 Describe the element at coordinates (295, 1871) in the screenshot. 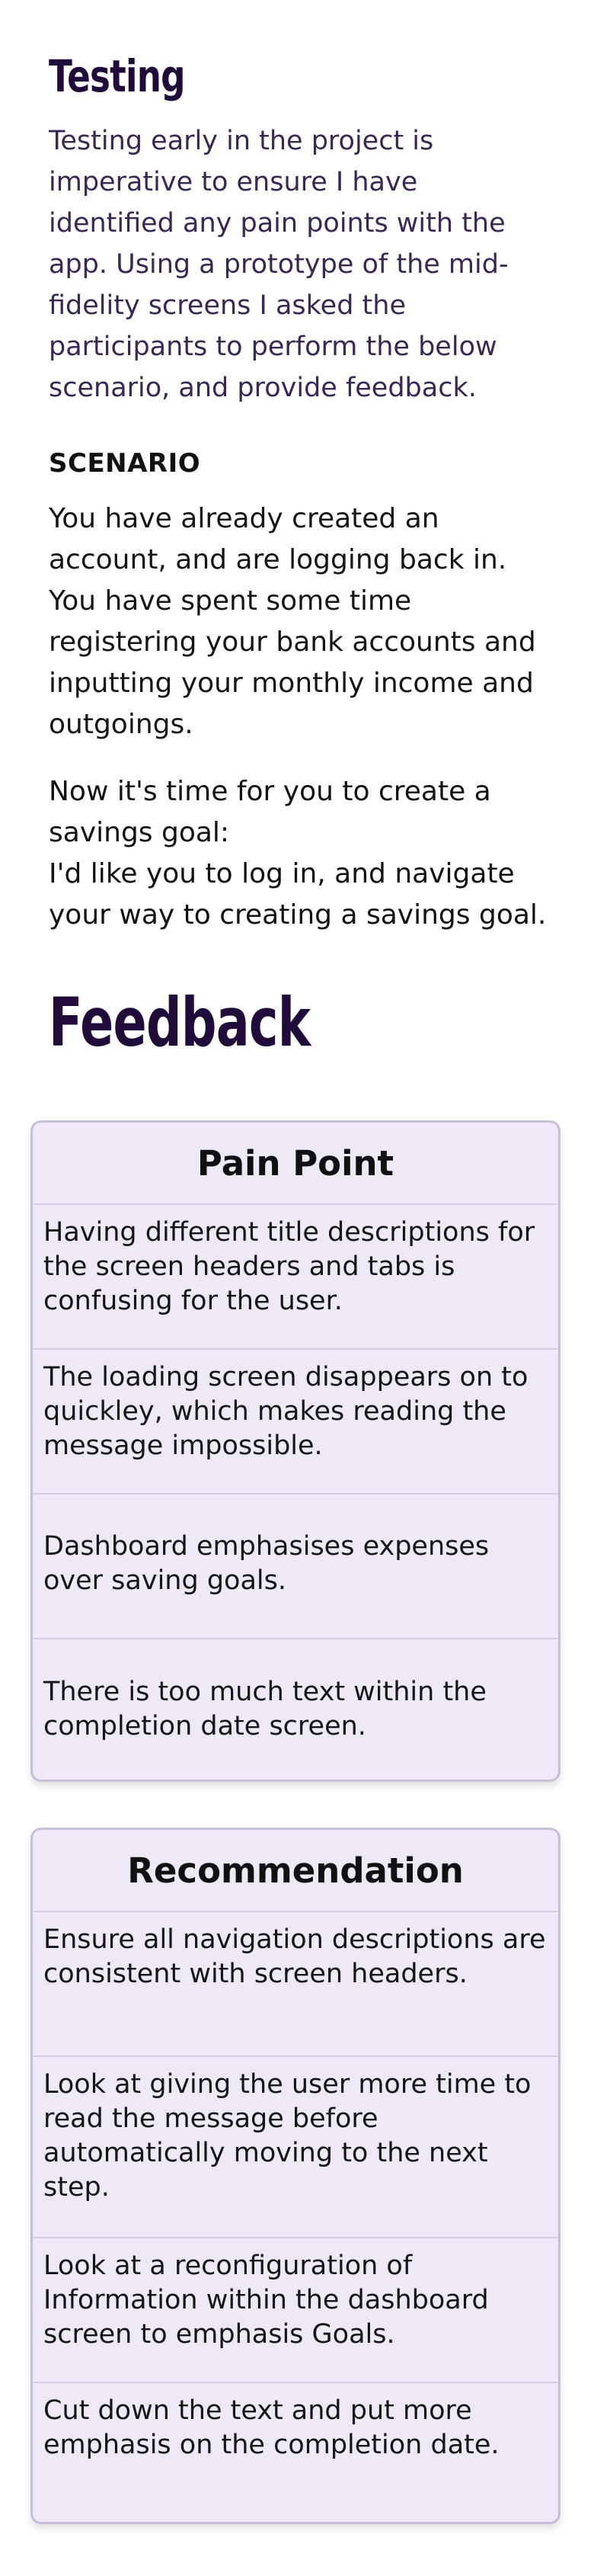

I see `recommendation-header: Recommendation` at that location.